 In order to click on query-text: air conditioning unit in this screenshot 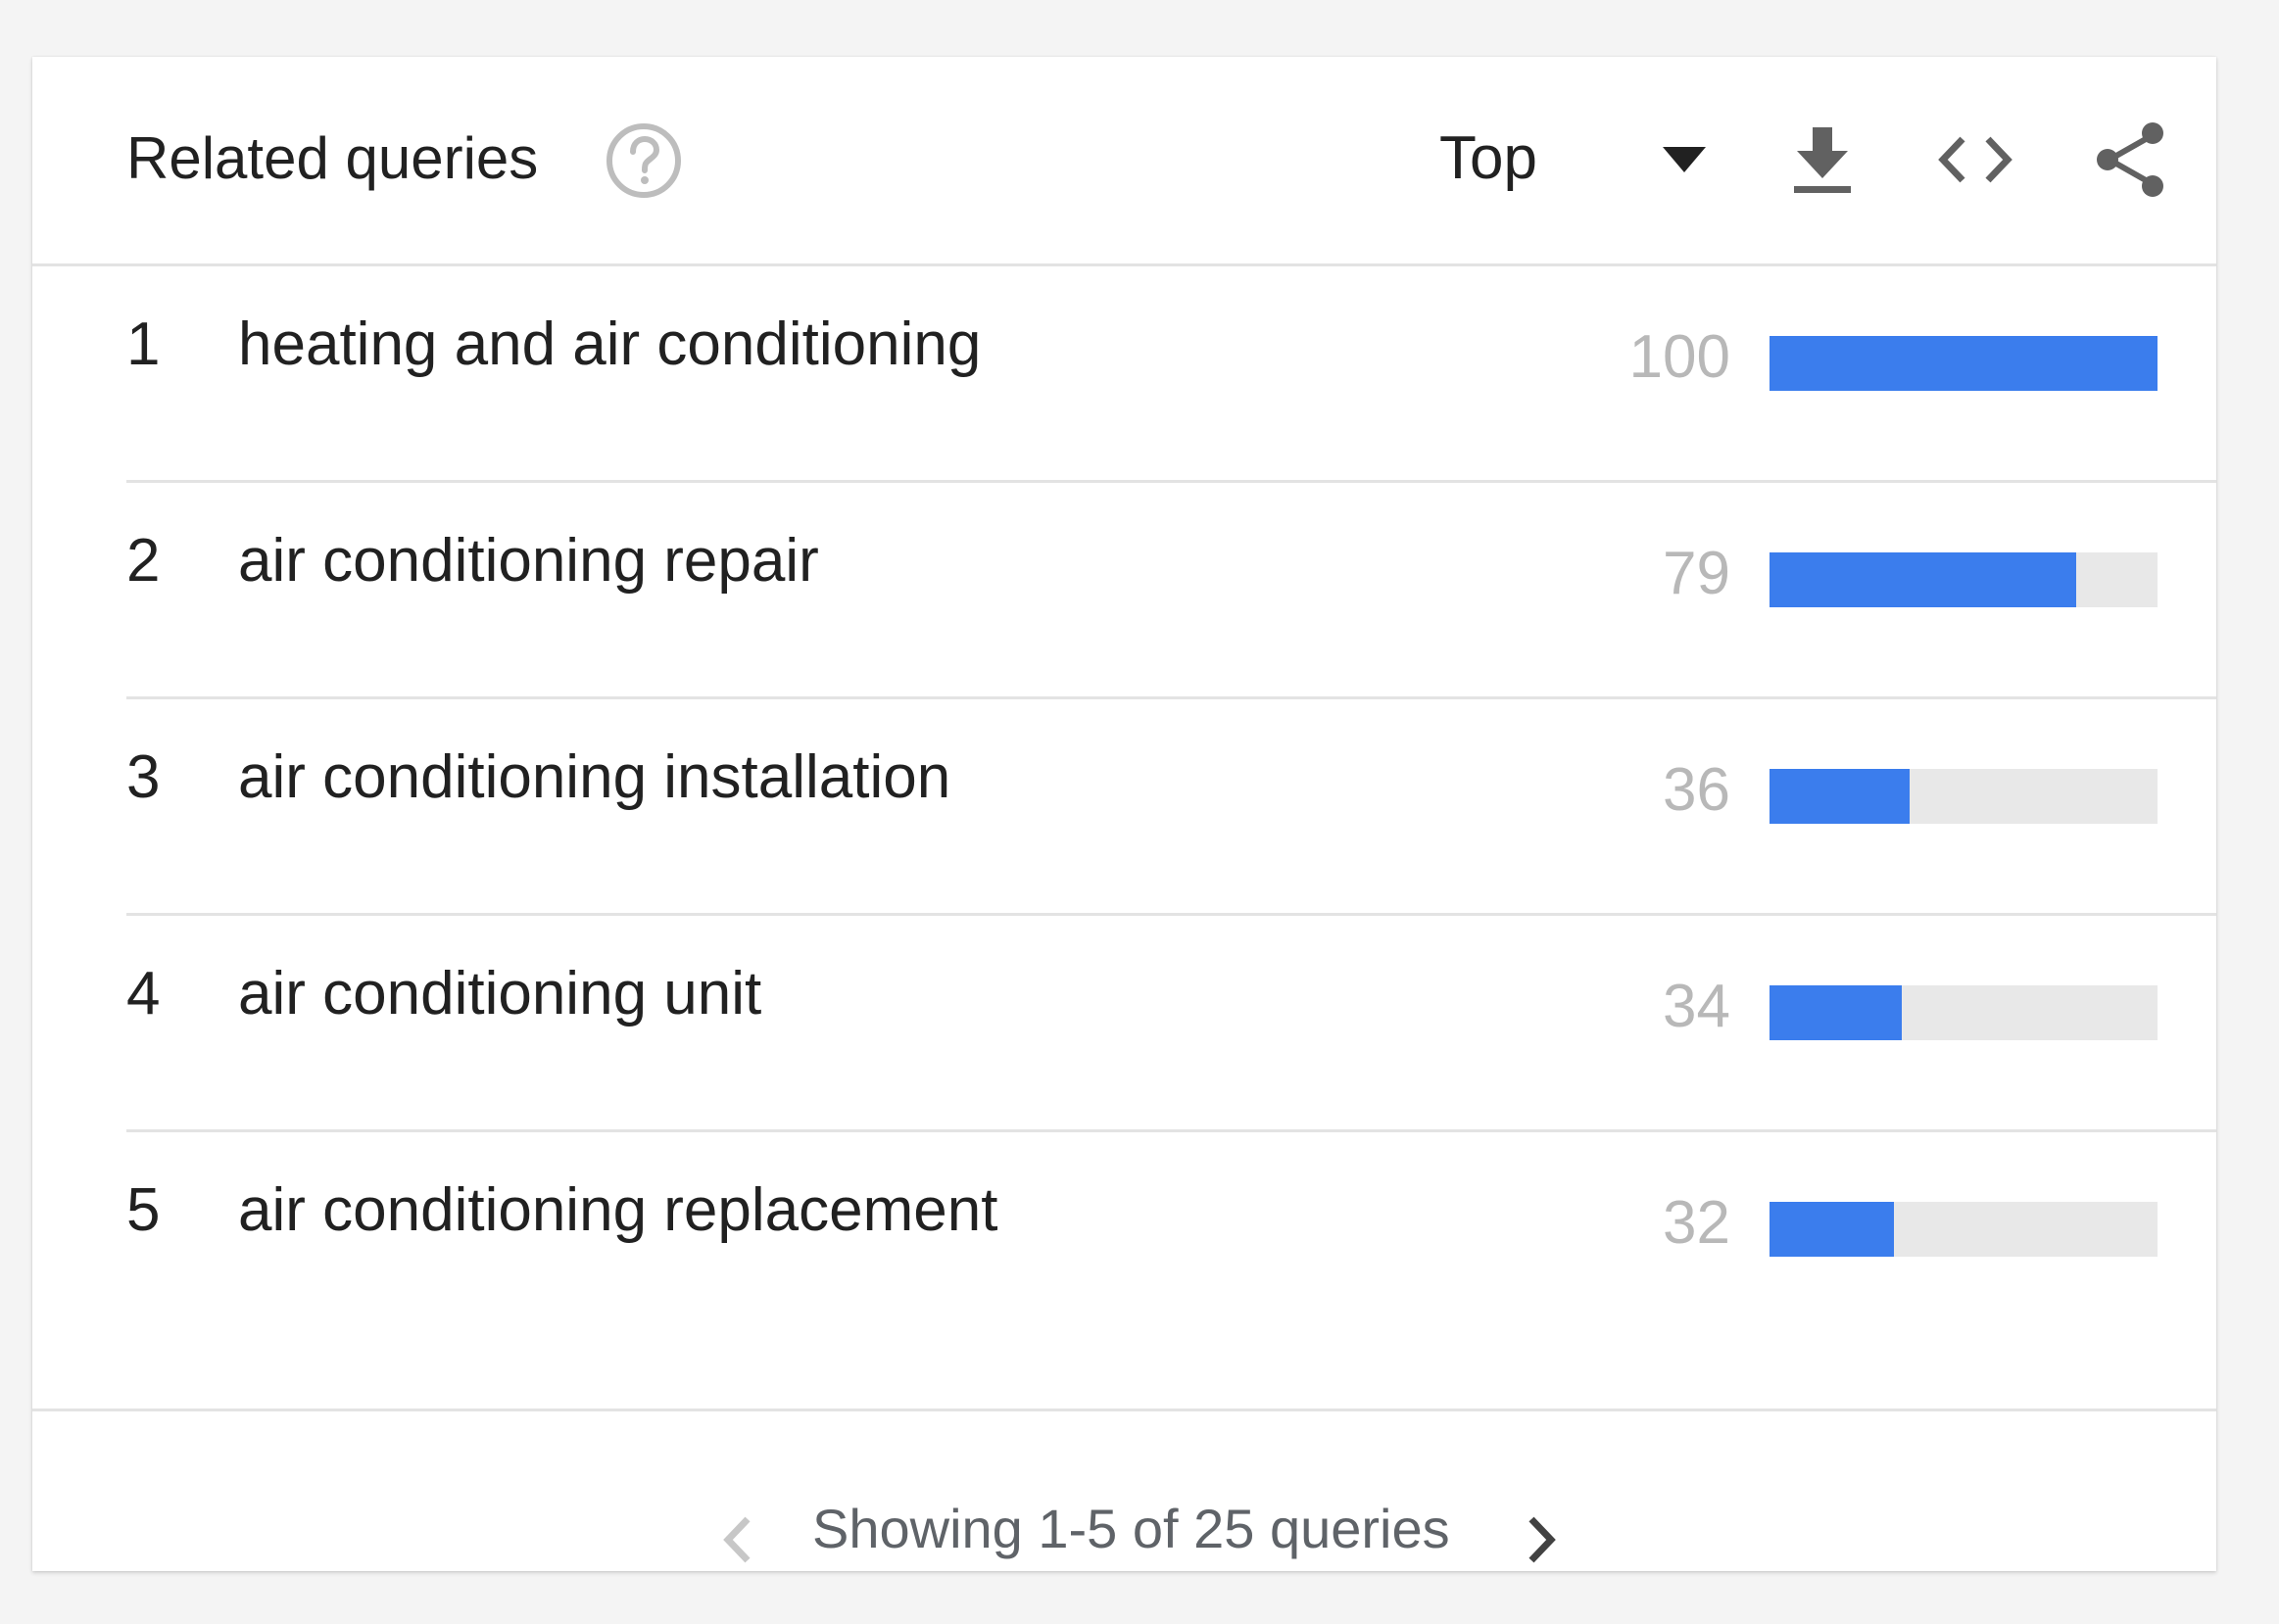, I will do `click(499, 994)`.